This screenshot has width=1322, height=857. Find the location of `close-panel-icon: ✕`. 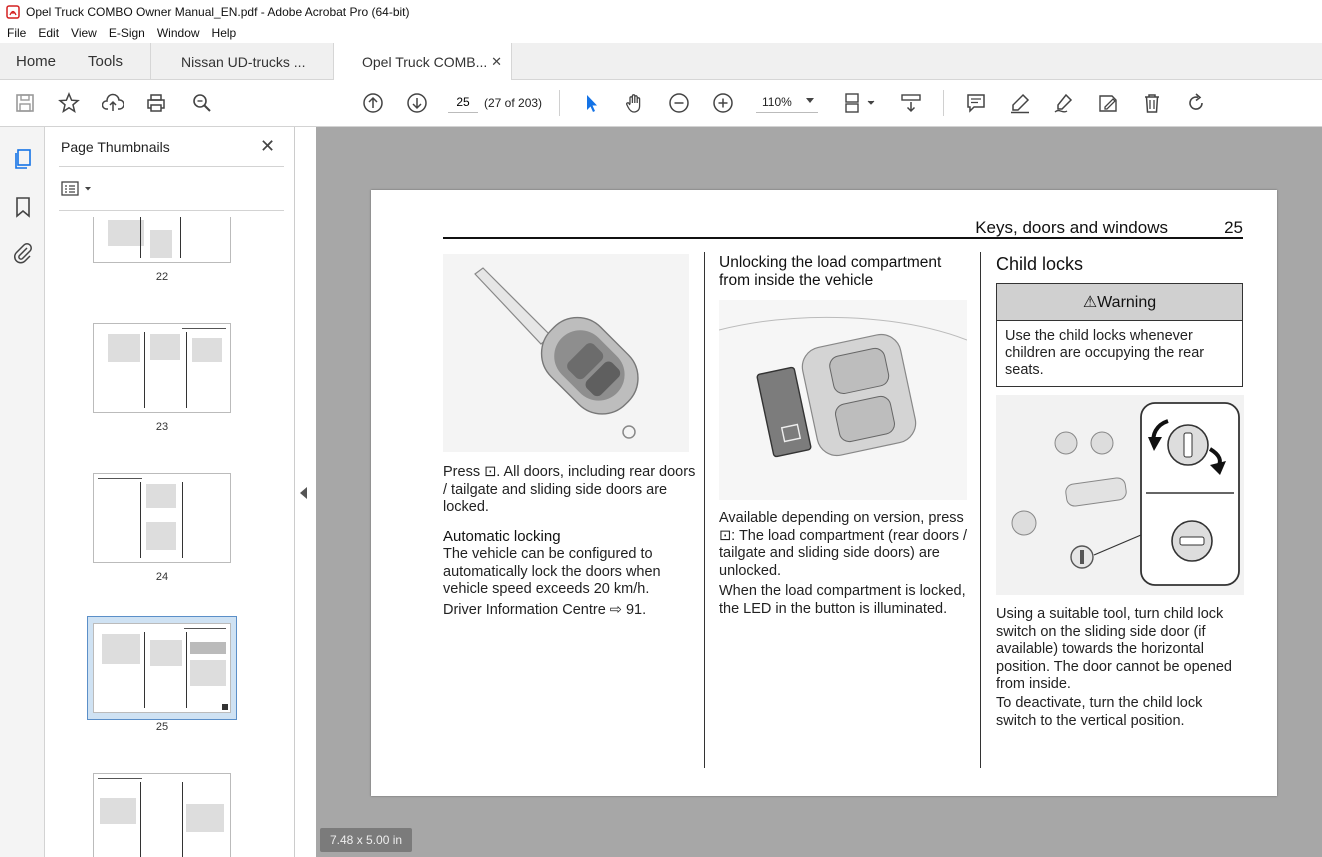

close-panel-icon: ✕ is located at coordinates (267, 146).